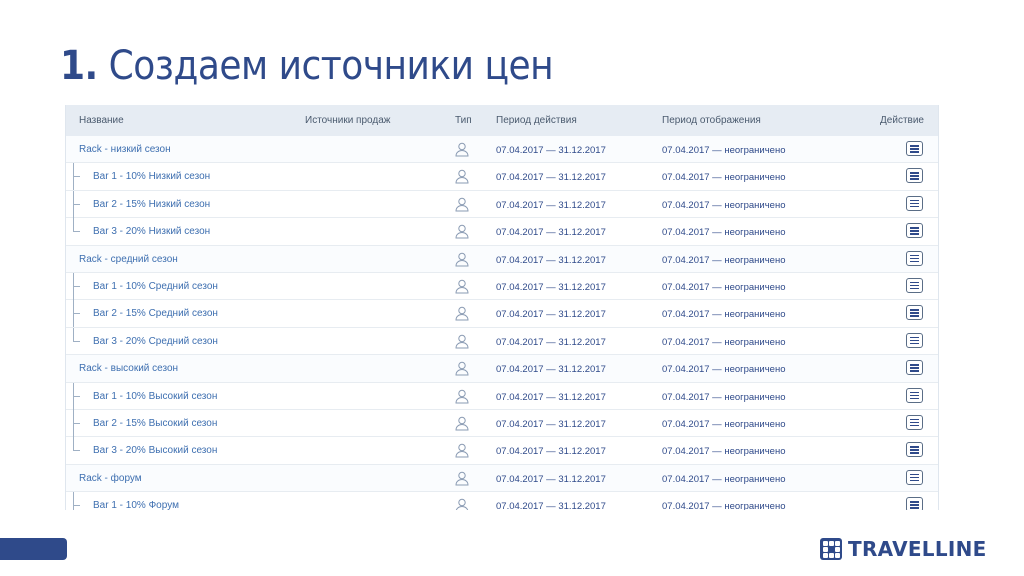 Image resolution: width=1024 pixels, height=576 pixels. Describe the element at coordinates (33, 549) in the screenshot. I see `slide-accent-bar` at that location.